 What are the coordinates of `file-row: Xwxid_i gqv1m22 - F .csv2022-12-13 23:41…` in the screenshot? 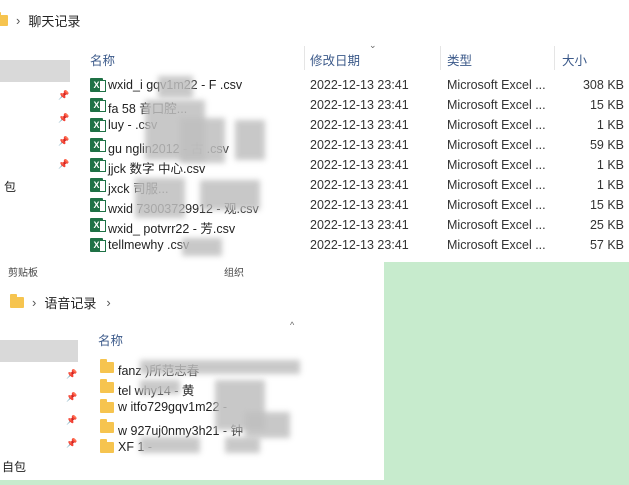 It's located at (314, 85).